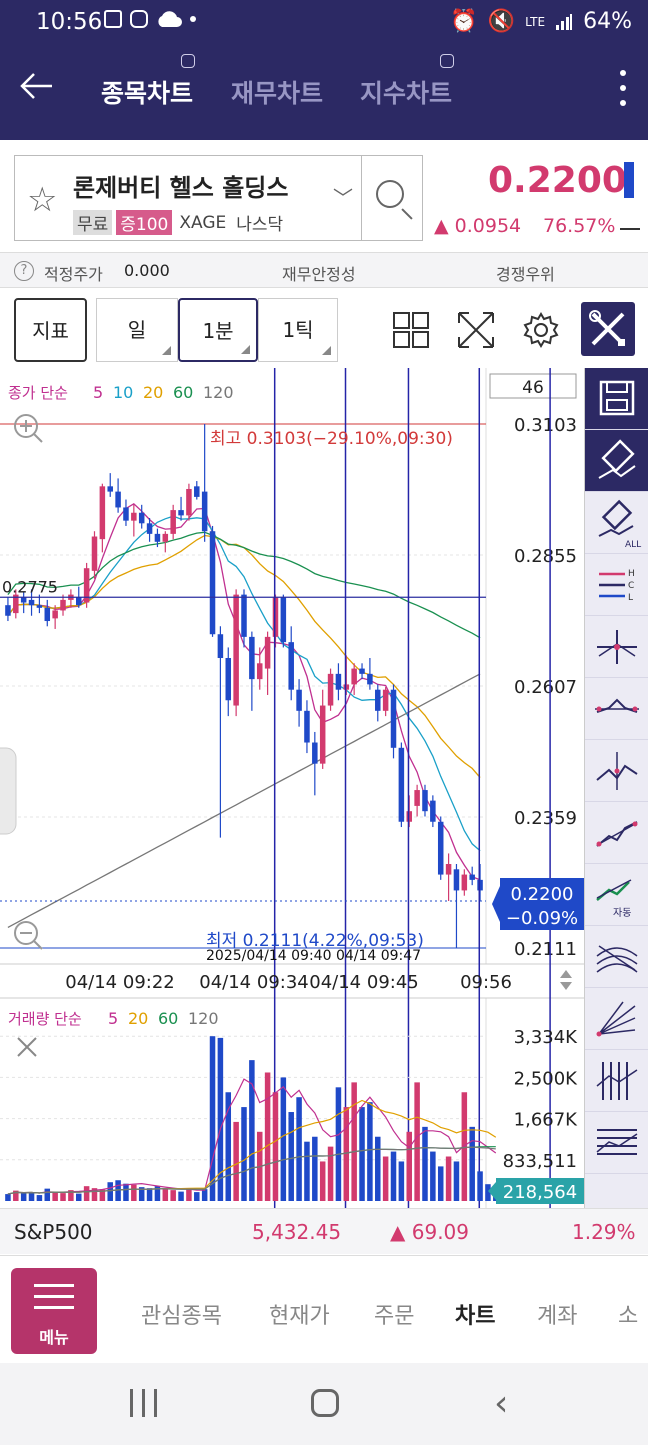 The height and width of the screenshot is (1445, 648). I want to click on recent-apps-icon, so click(143, 1403).